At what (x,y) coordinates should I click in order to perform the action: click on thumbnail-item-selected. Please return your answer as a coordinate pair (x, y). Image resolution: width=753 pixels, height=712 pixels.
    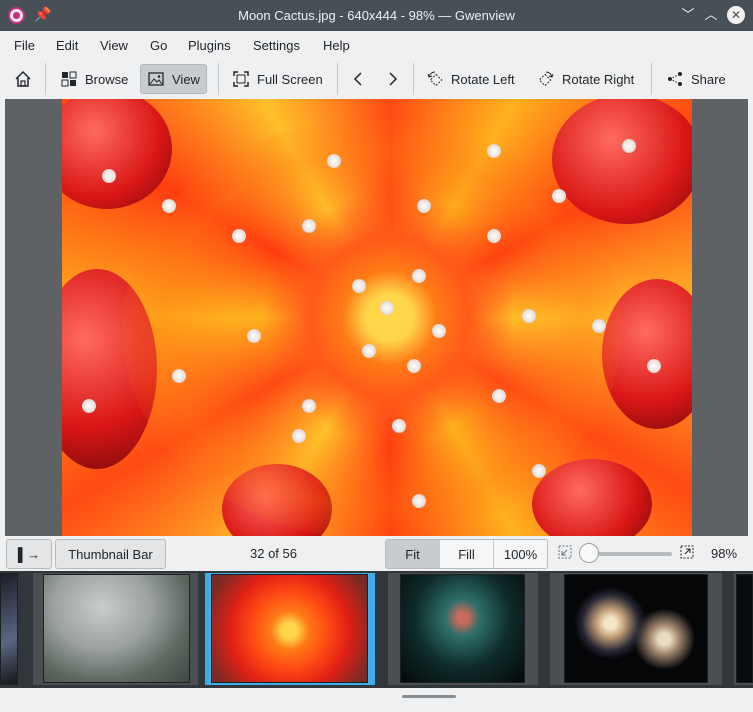
    Looking at the image, I should click on (290, 629).